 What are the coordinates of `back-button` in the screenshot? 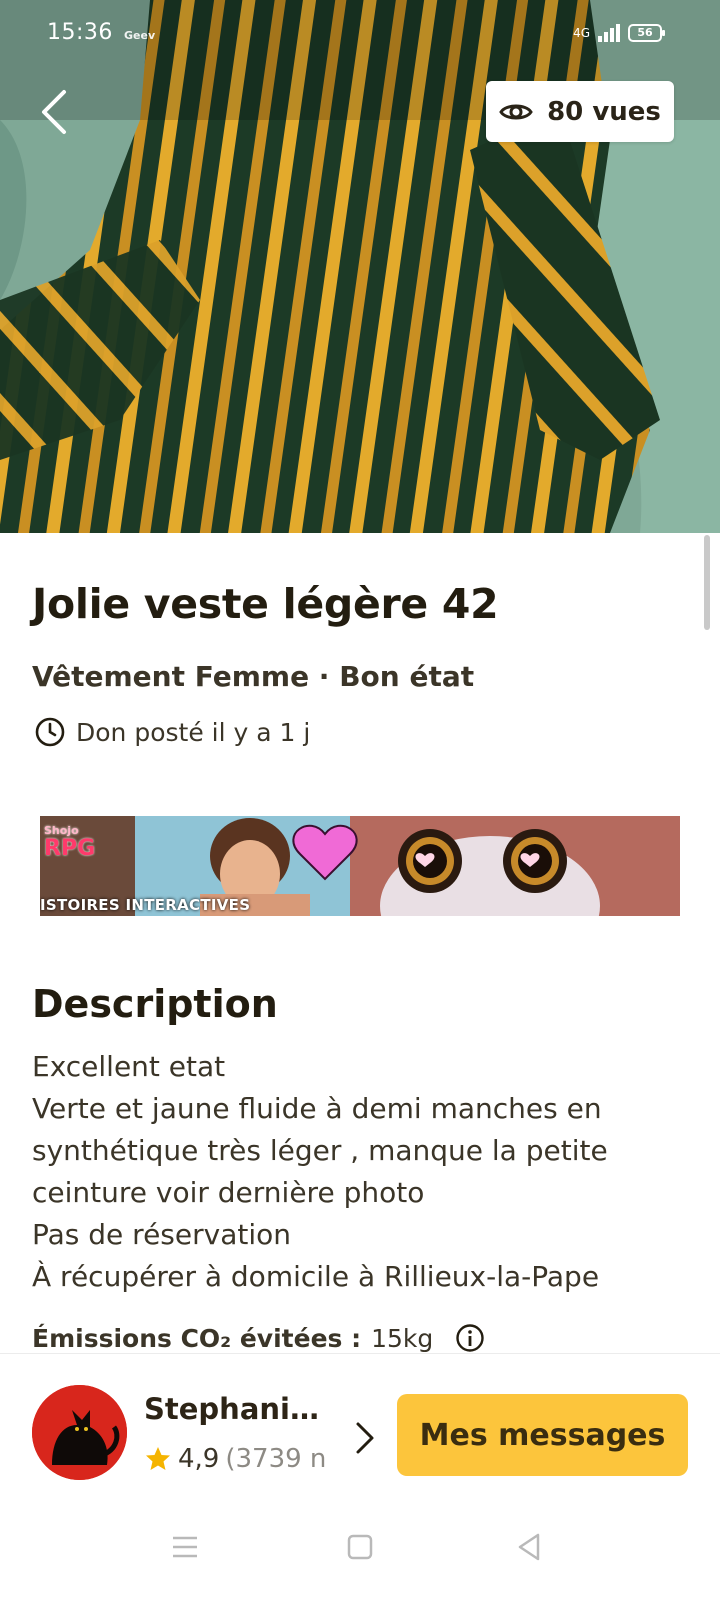 It's located at (56, 112).